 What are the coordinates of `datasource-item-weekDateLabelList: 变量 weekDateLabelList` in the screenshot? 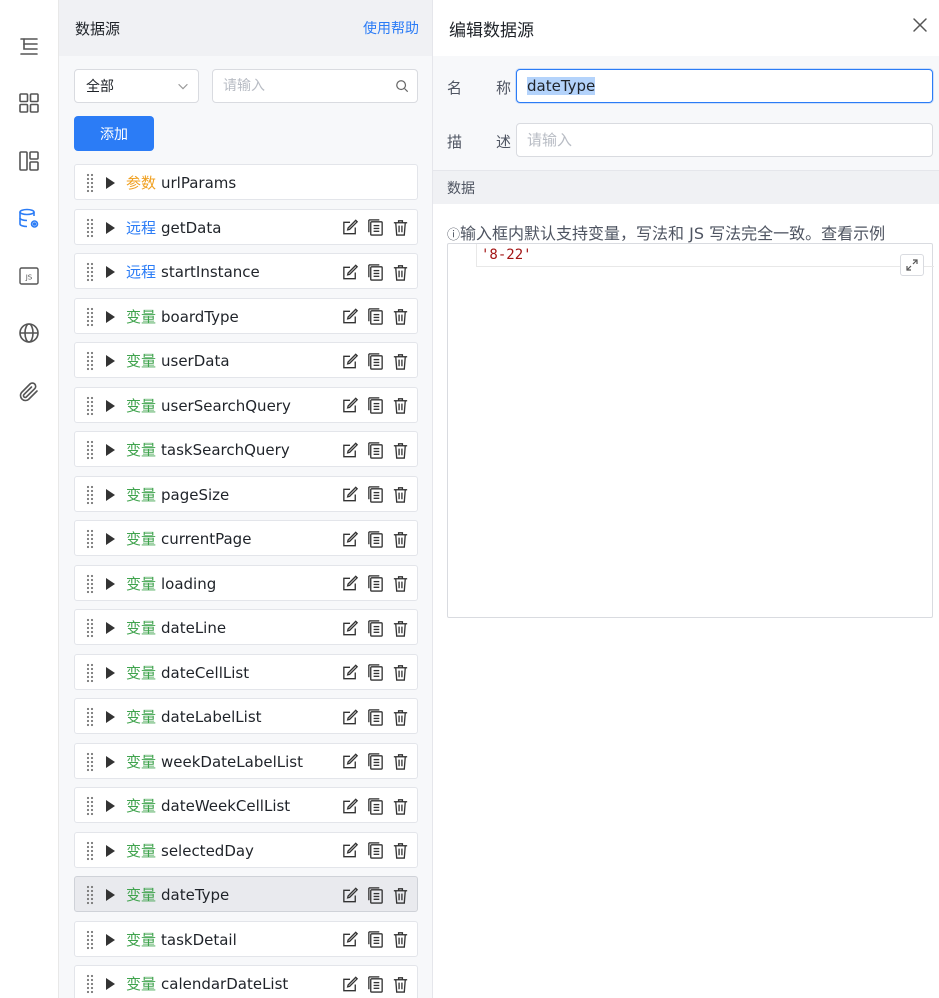 It's located at (246, 760).